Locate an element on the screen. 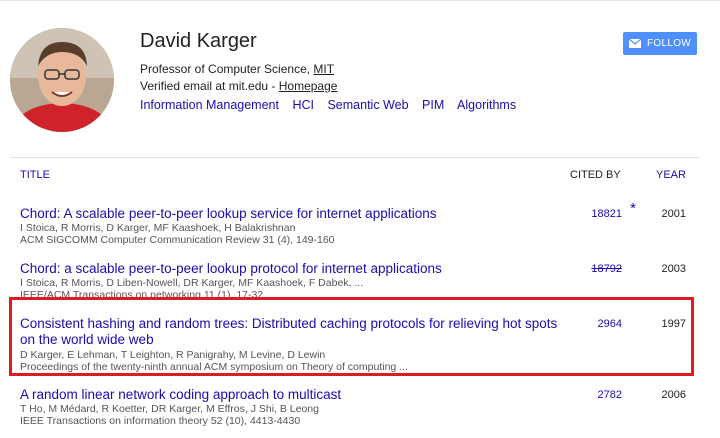  profile-email: Verified email at mit.edu - Homepage is located at coordinates (238, 86).